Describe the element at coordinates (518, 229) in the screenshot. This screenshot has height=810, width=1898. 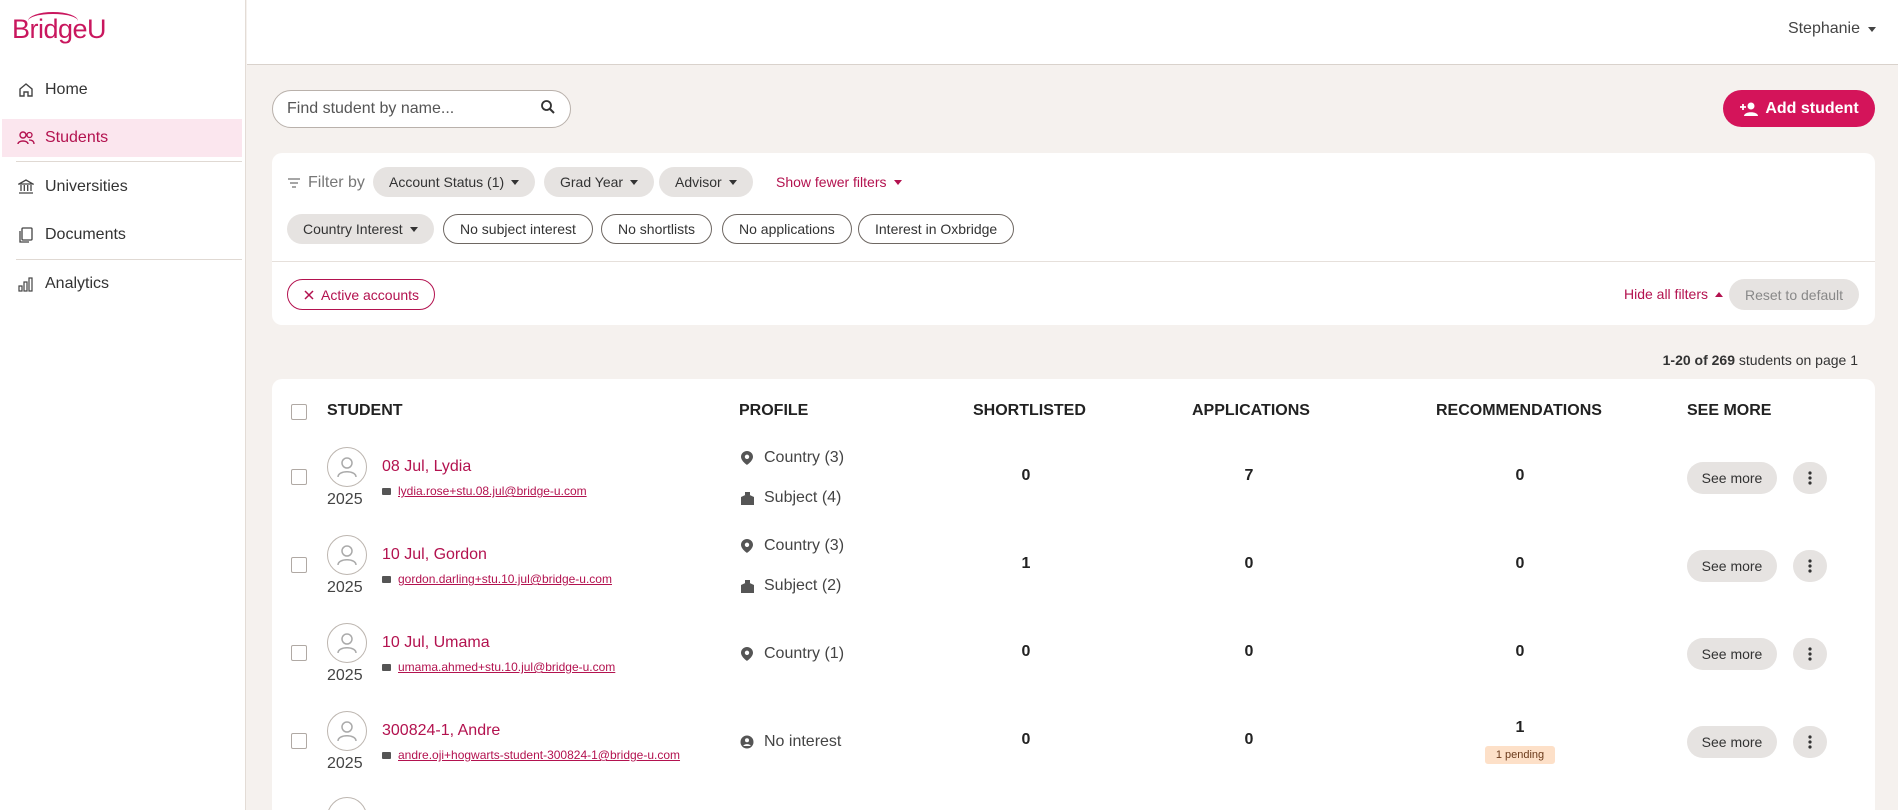
I see `toggle-no-subject-interest: No subject interest` at that location.